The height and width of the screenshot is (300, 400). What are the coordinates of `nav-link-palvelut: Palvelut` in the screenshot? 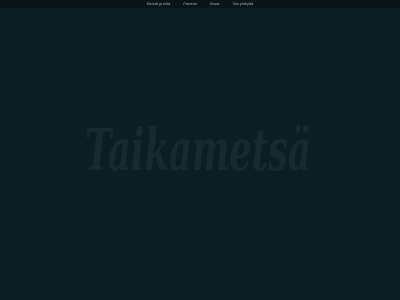 It's located at (190, 4).